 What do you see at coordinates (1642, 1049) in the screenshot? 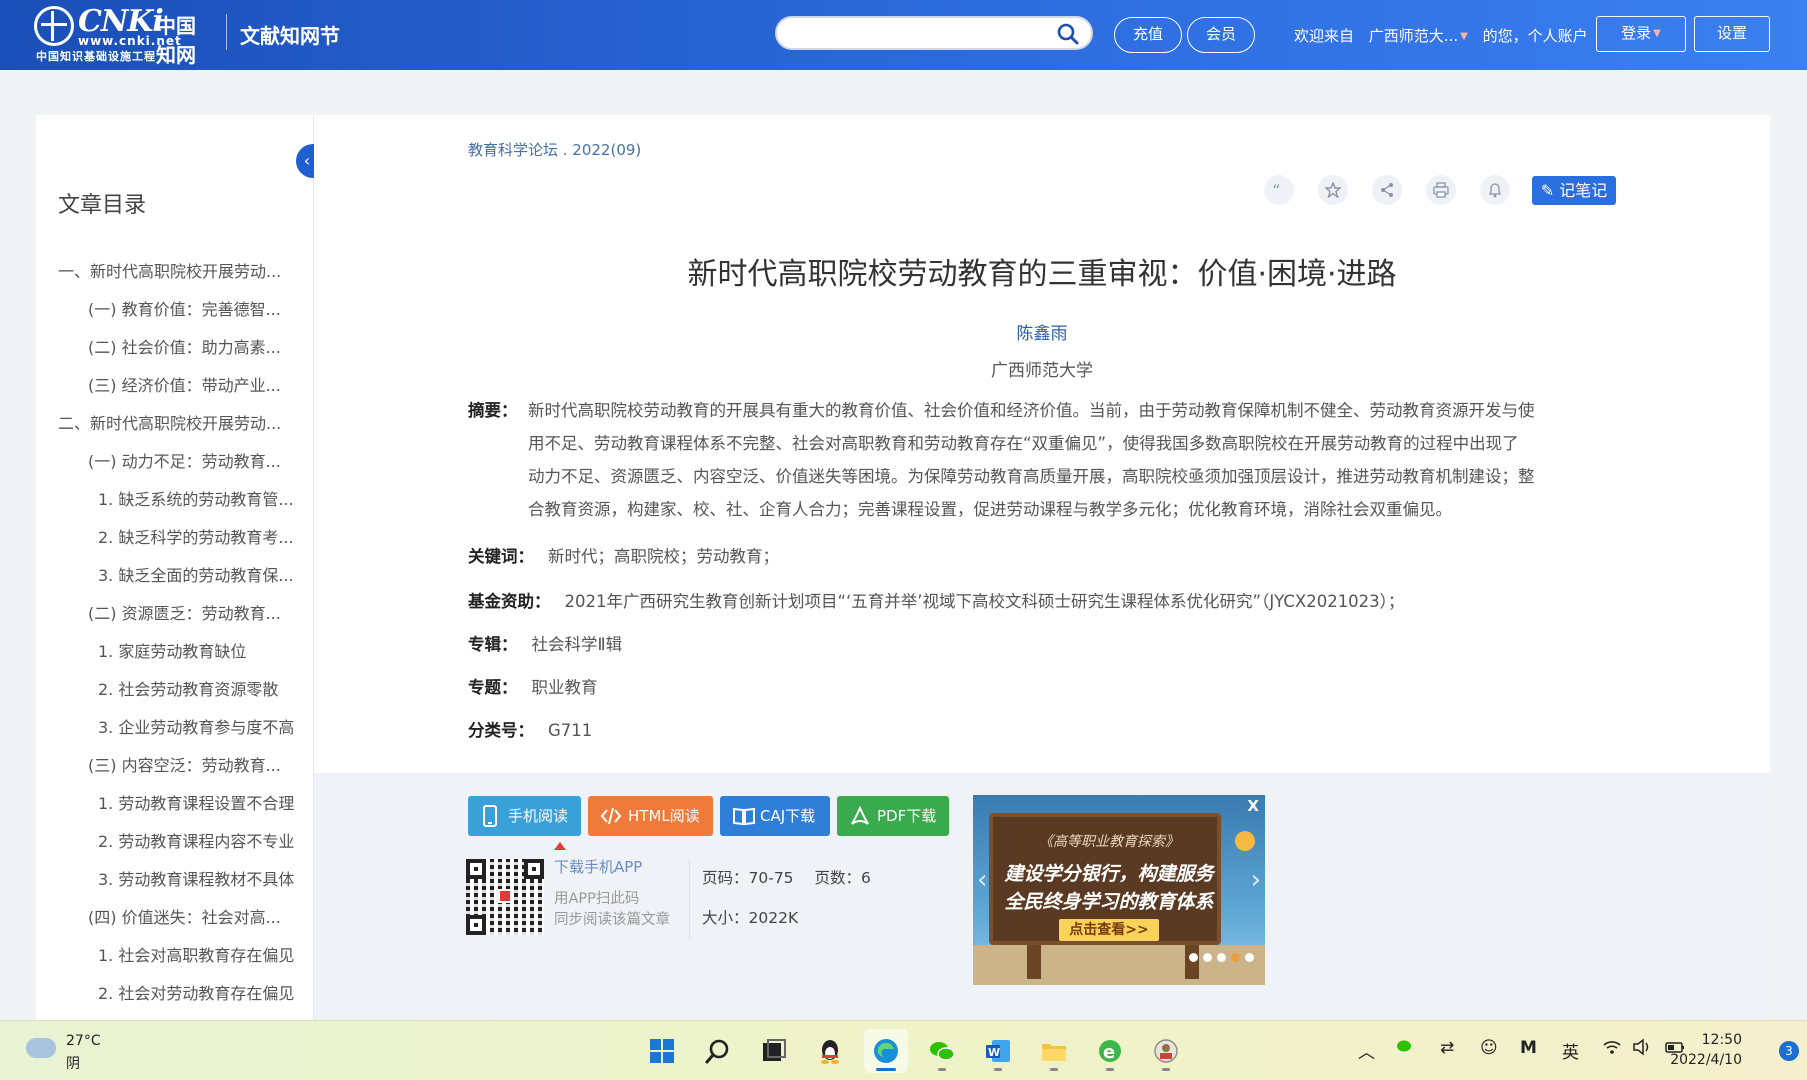
I see `volume-icon` at bounding box center [1642, 1049].